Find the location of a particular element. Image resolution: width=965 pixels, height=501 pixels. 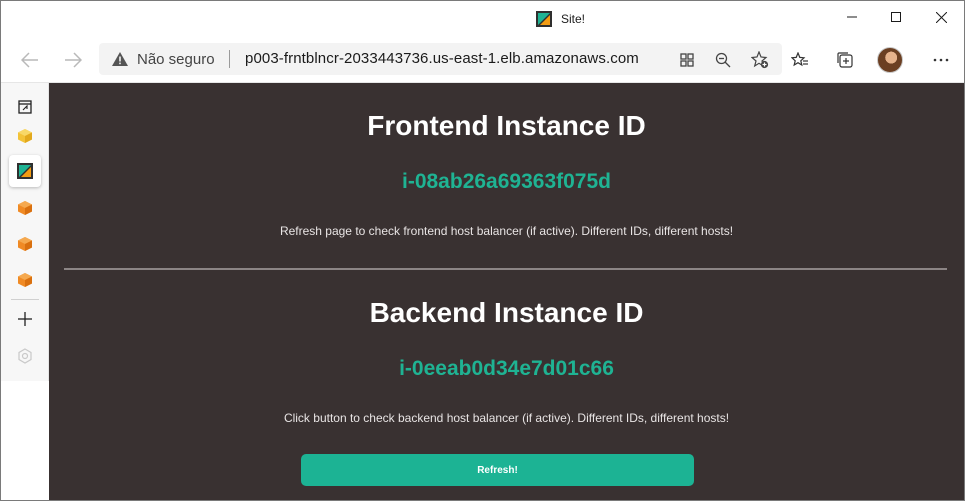

browser-sidebar is located at coordinates (25, 291).